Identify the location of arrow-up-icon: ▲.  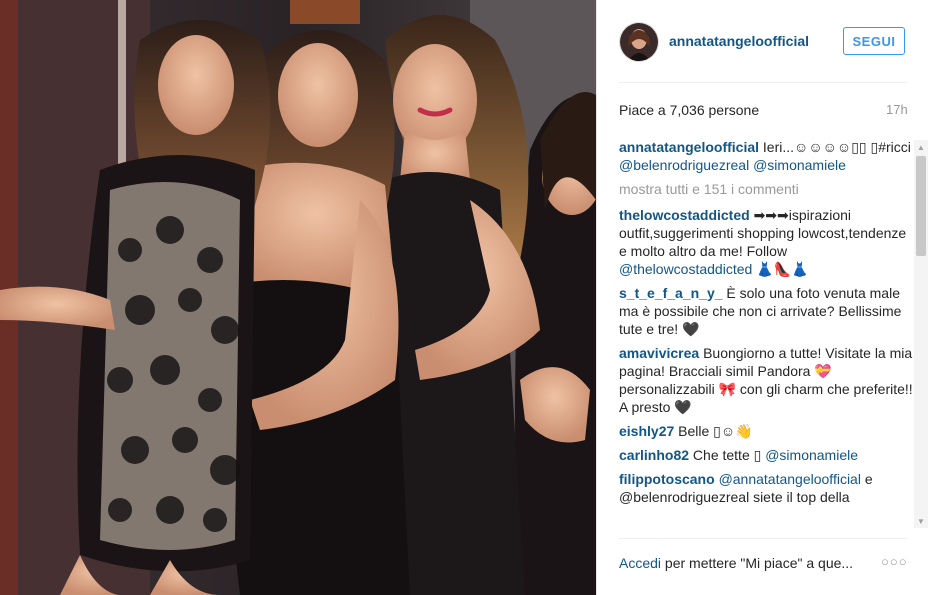
(921, 147).